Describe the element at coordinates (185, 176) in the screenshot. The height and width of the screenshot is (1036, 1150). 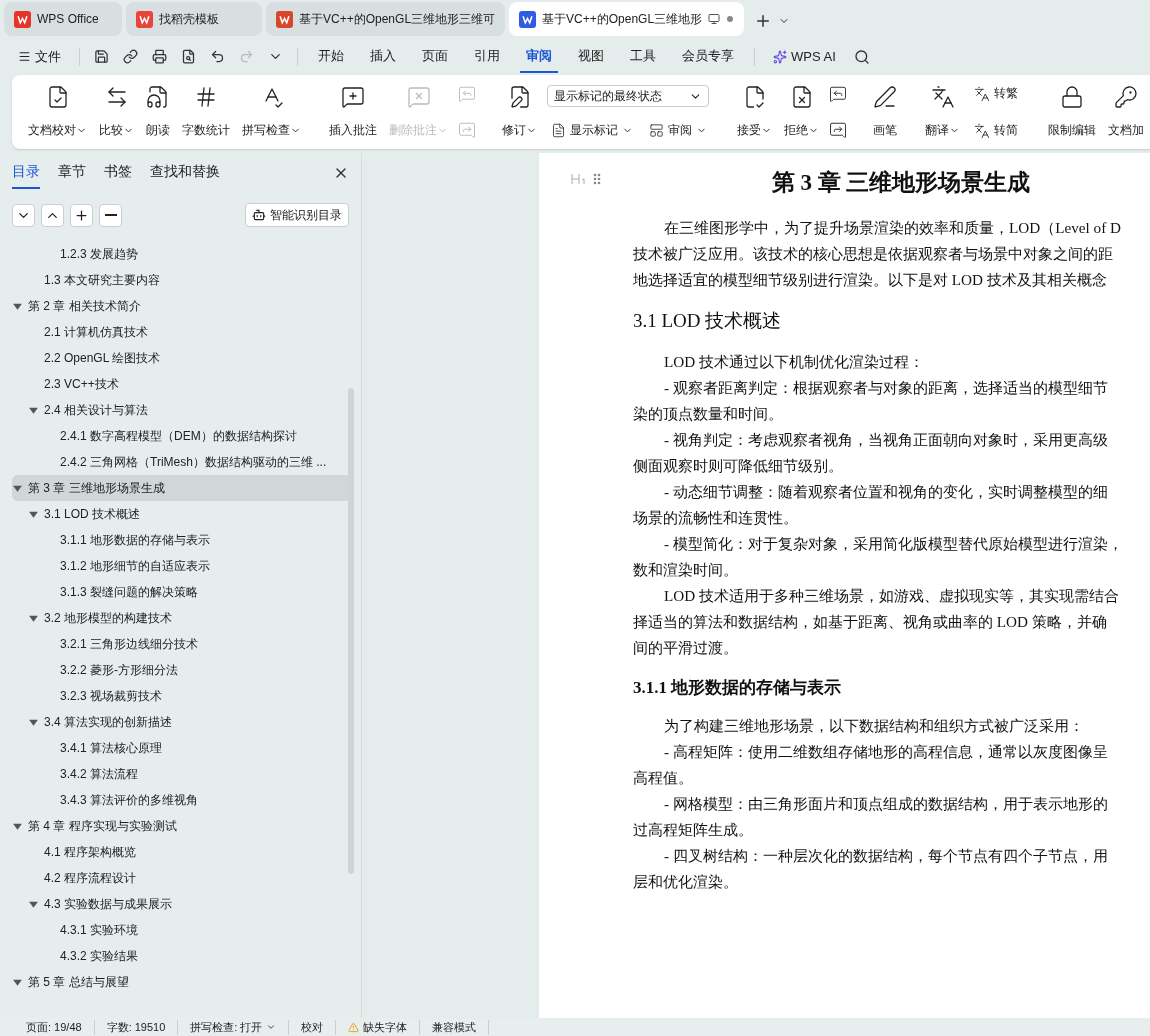
I see `panel-tab: 查找和替换` at that location.